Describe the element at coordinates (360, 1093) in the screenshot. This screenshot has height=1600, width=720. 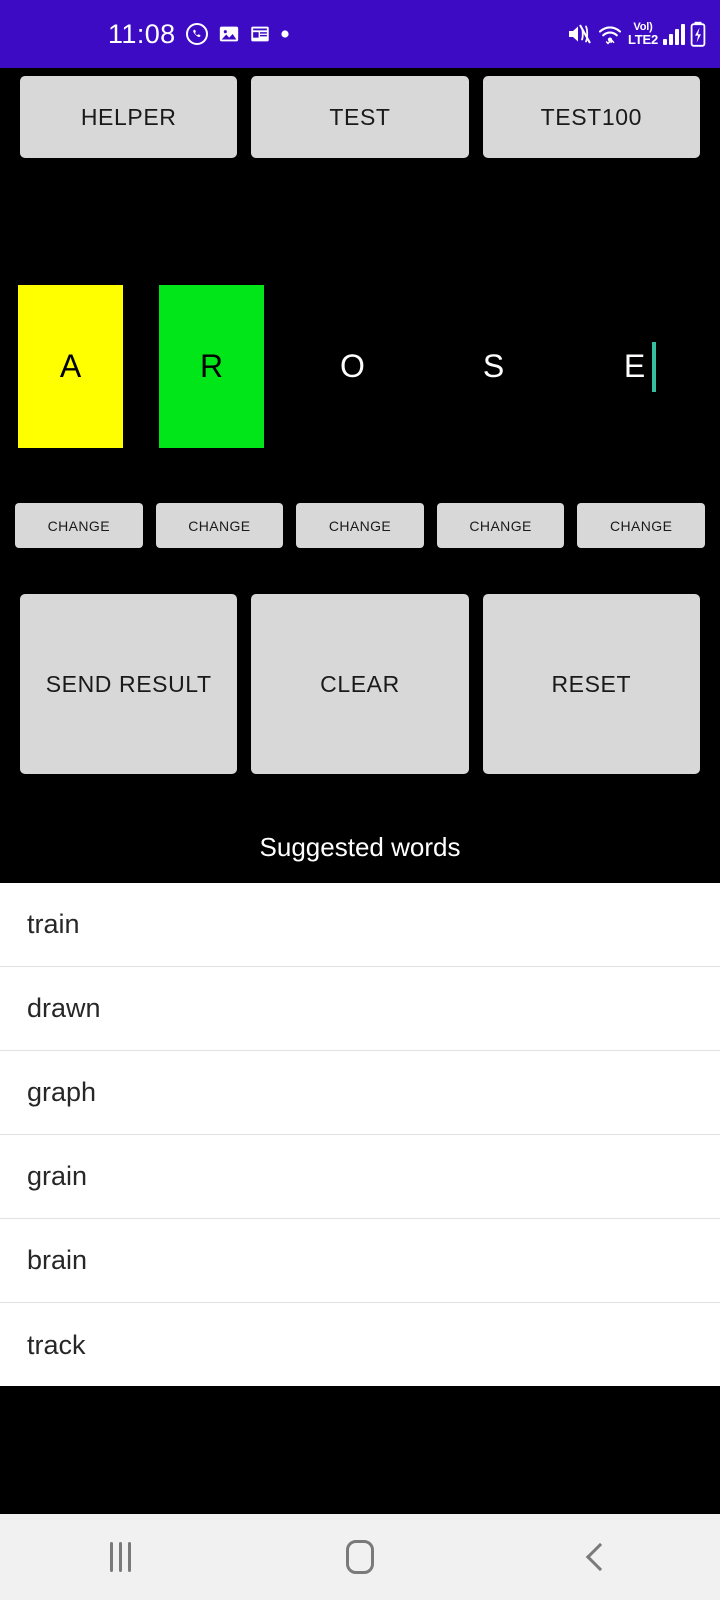
I see `list-item: graph` at that location.